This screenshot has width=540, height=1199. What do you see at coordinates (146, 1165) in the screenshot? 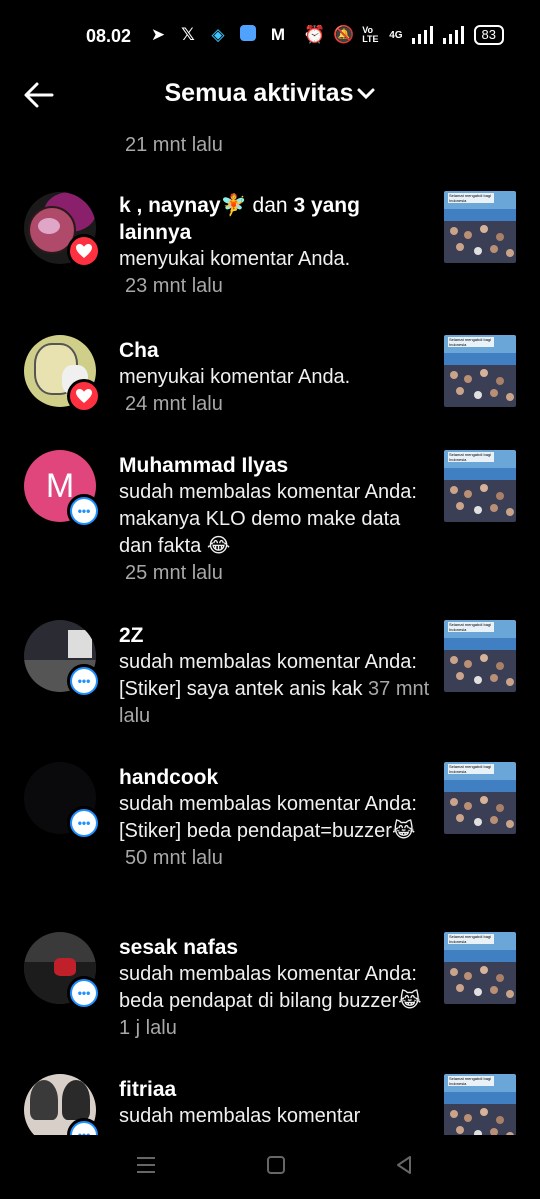
I see `menu-icon` at bounding box center [146, 1165].